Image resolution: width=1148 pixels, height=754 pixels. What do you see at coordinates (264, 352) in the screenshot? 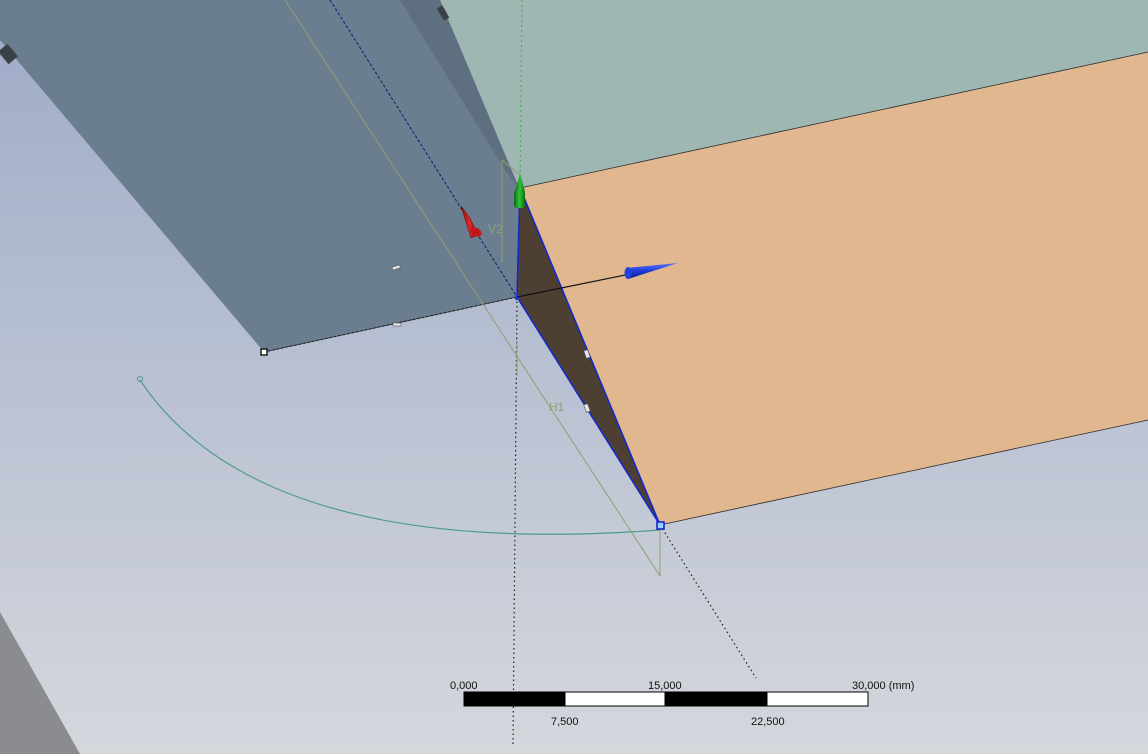
I see `vertex-marker-left` at bounding box center [264, 352].